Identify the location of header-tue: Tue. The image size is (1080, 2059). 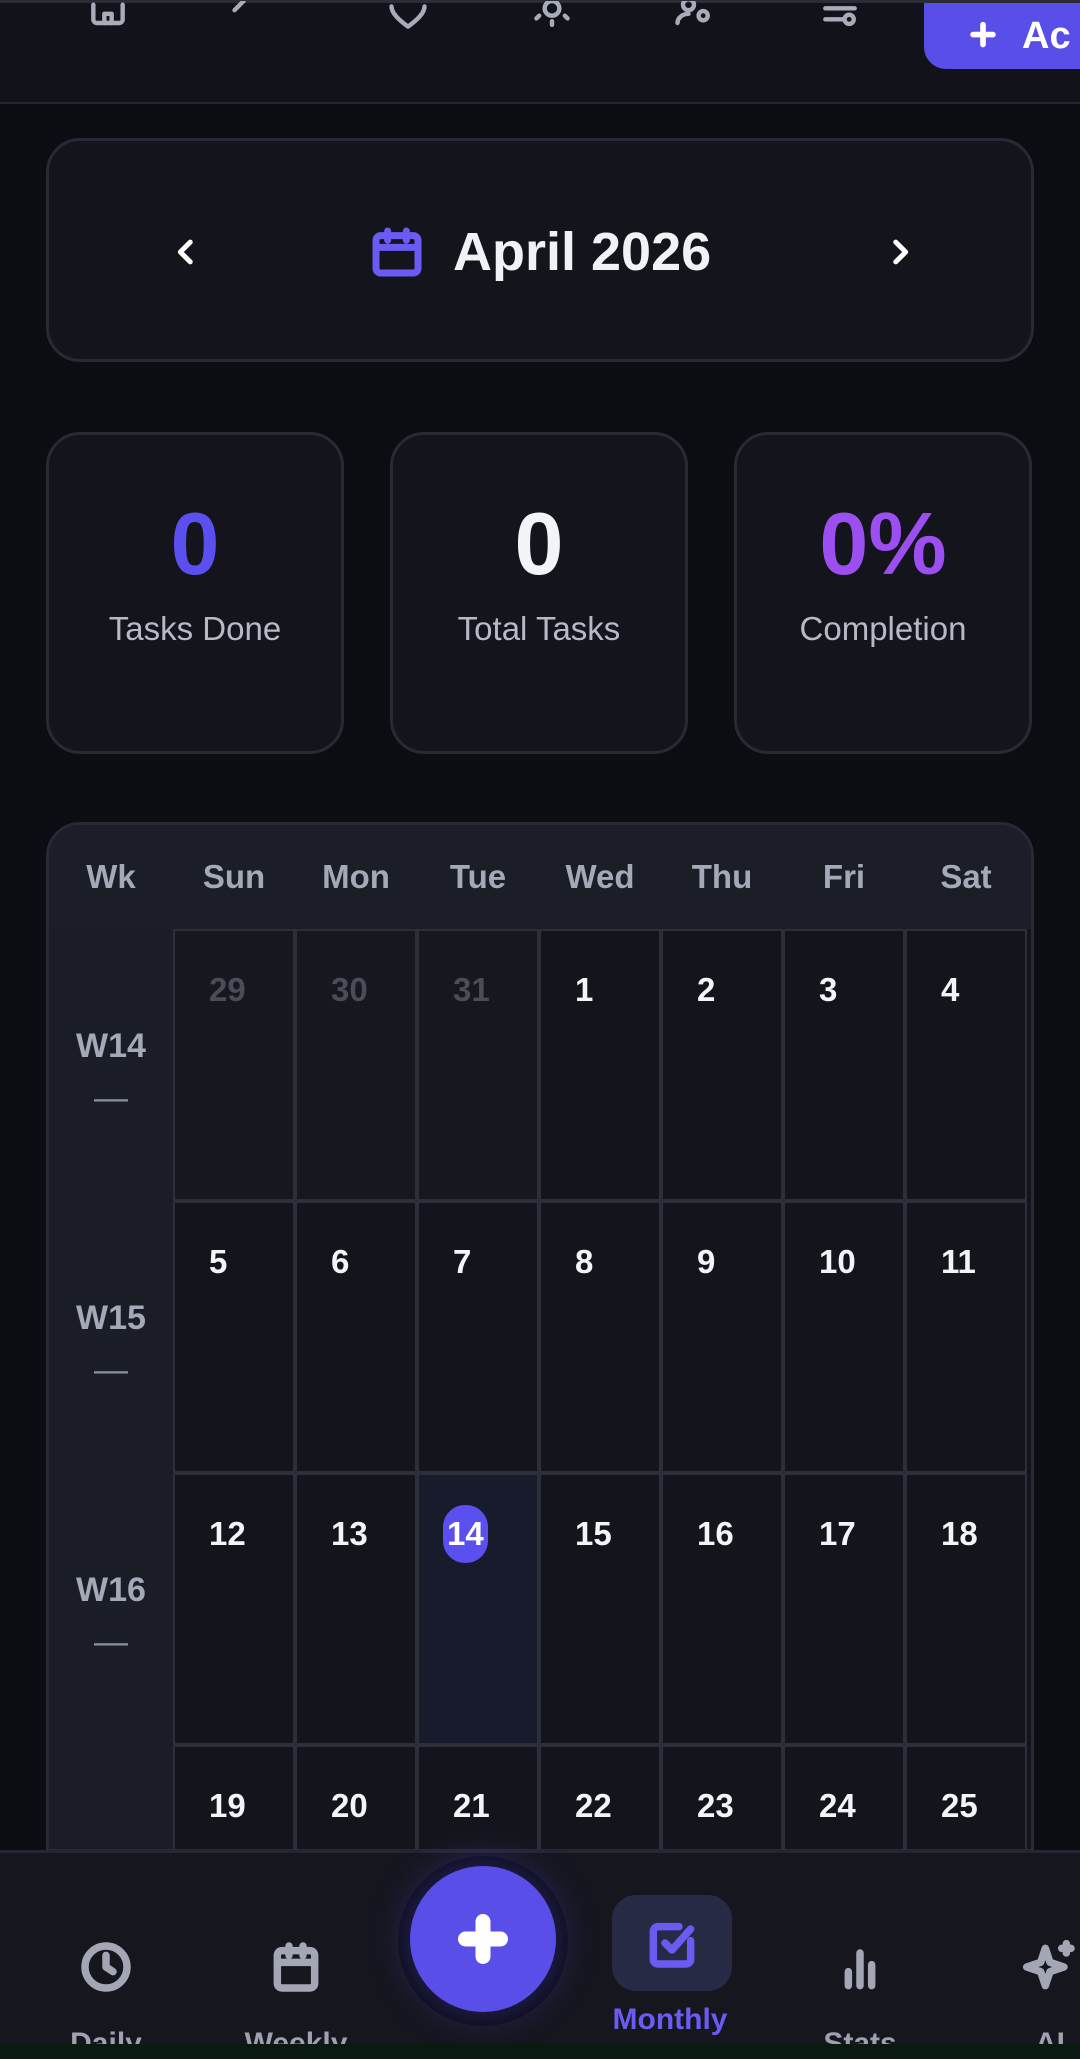
(478, 876).